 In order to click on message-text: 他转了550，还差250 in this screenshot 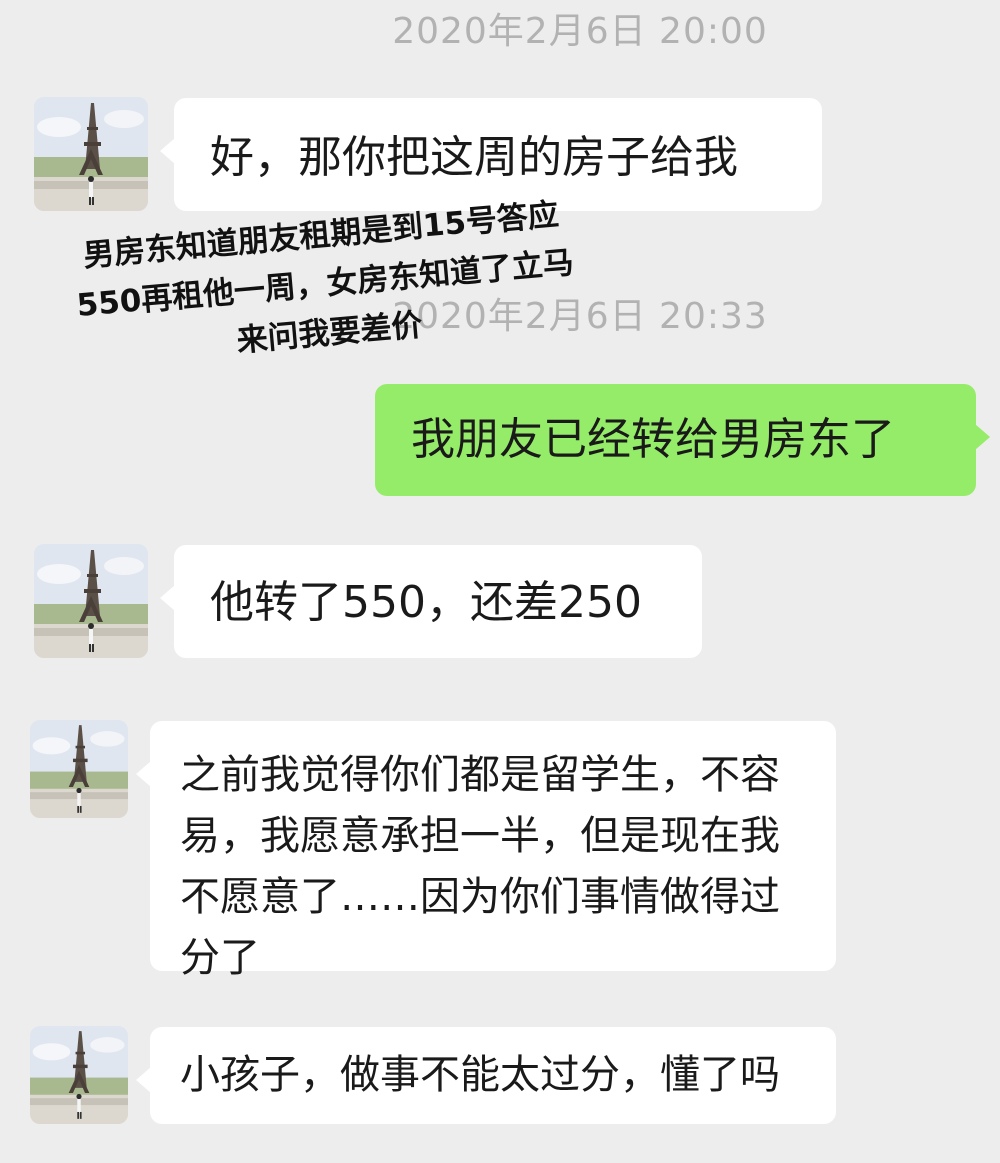, I will do `click(426, 602)`.